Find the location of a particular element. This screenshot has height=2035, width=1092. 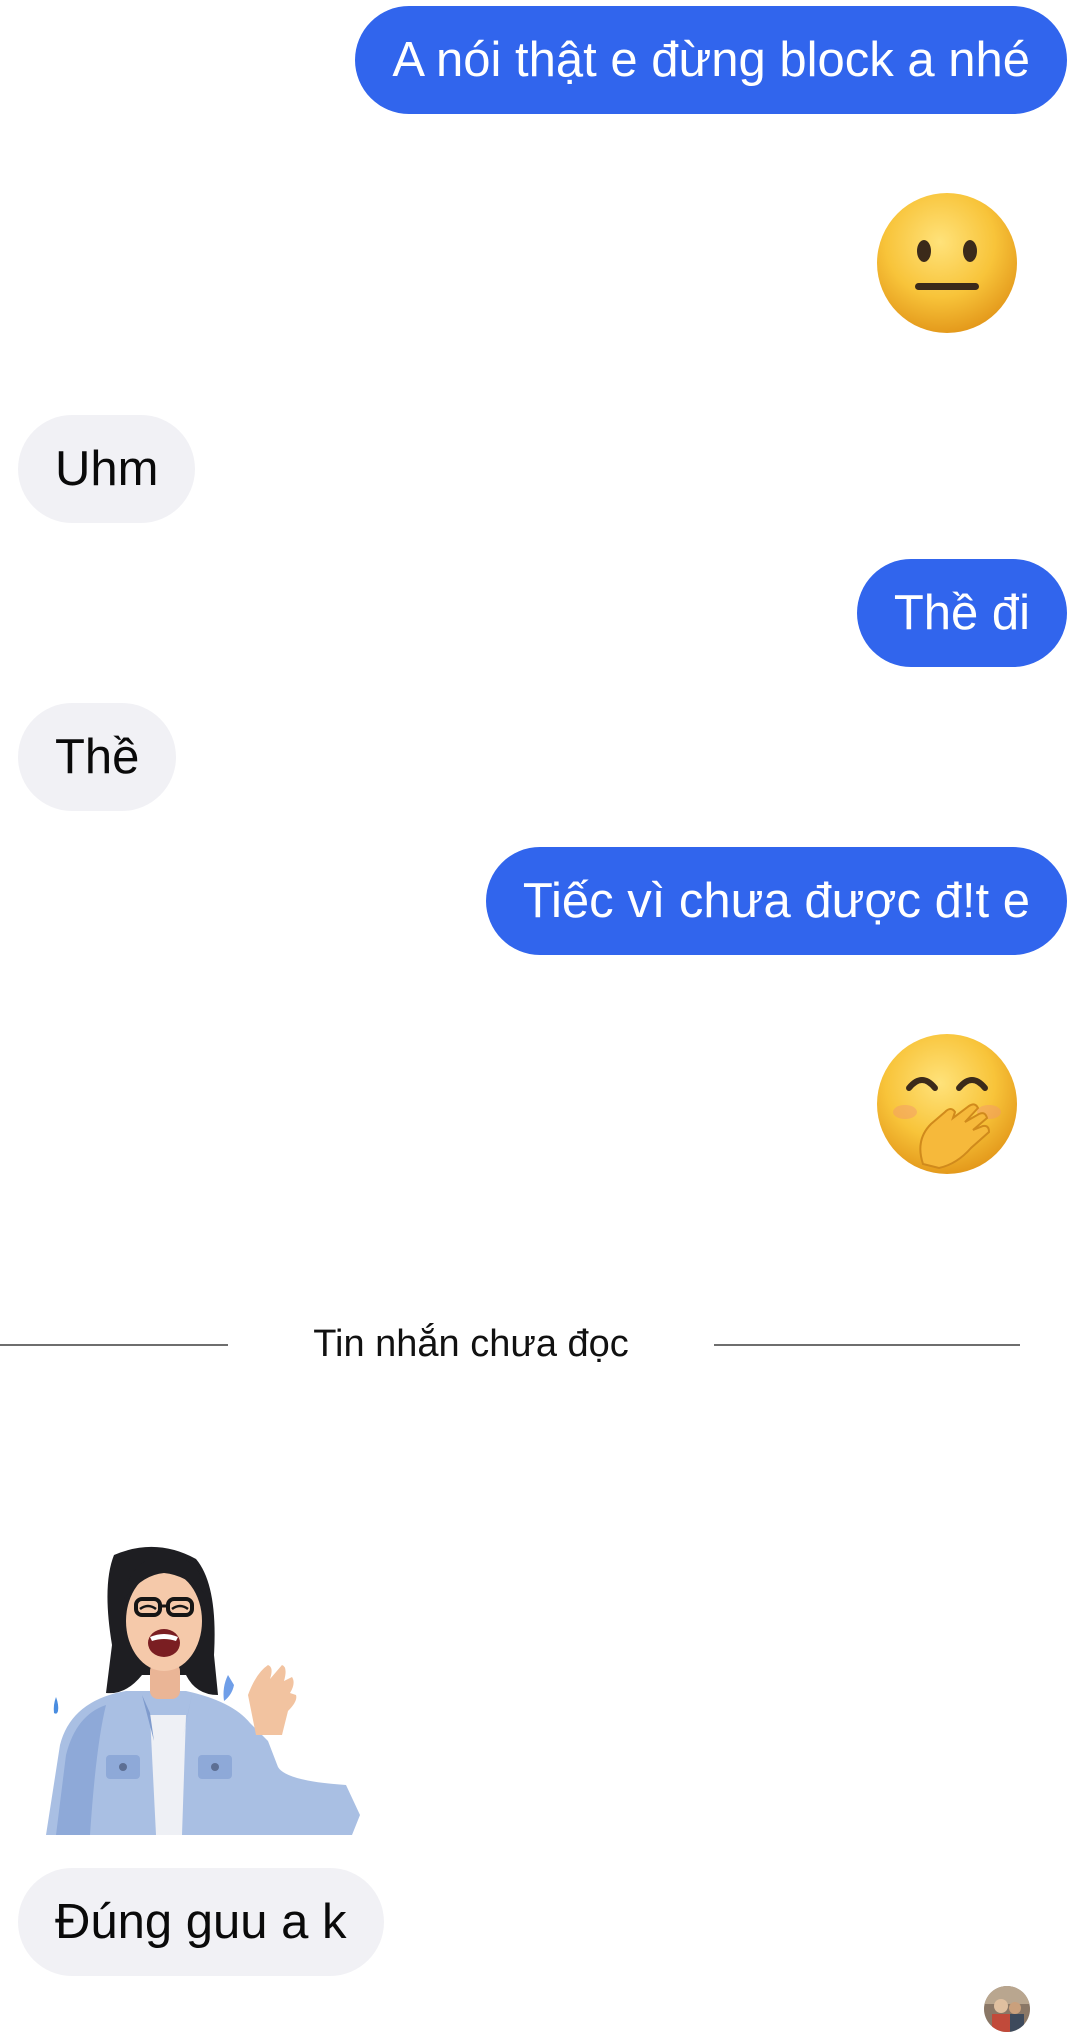

unread-divider-line-right is located at coordinates (867, 1345).